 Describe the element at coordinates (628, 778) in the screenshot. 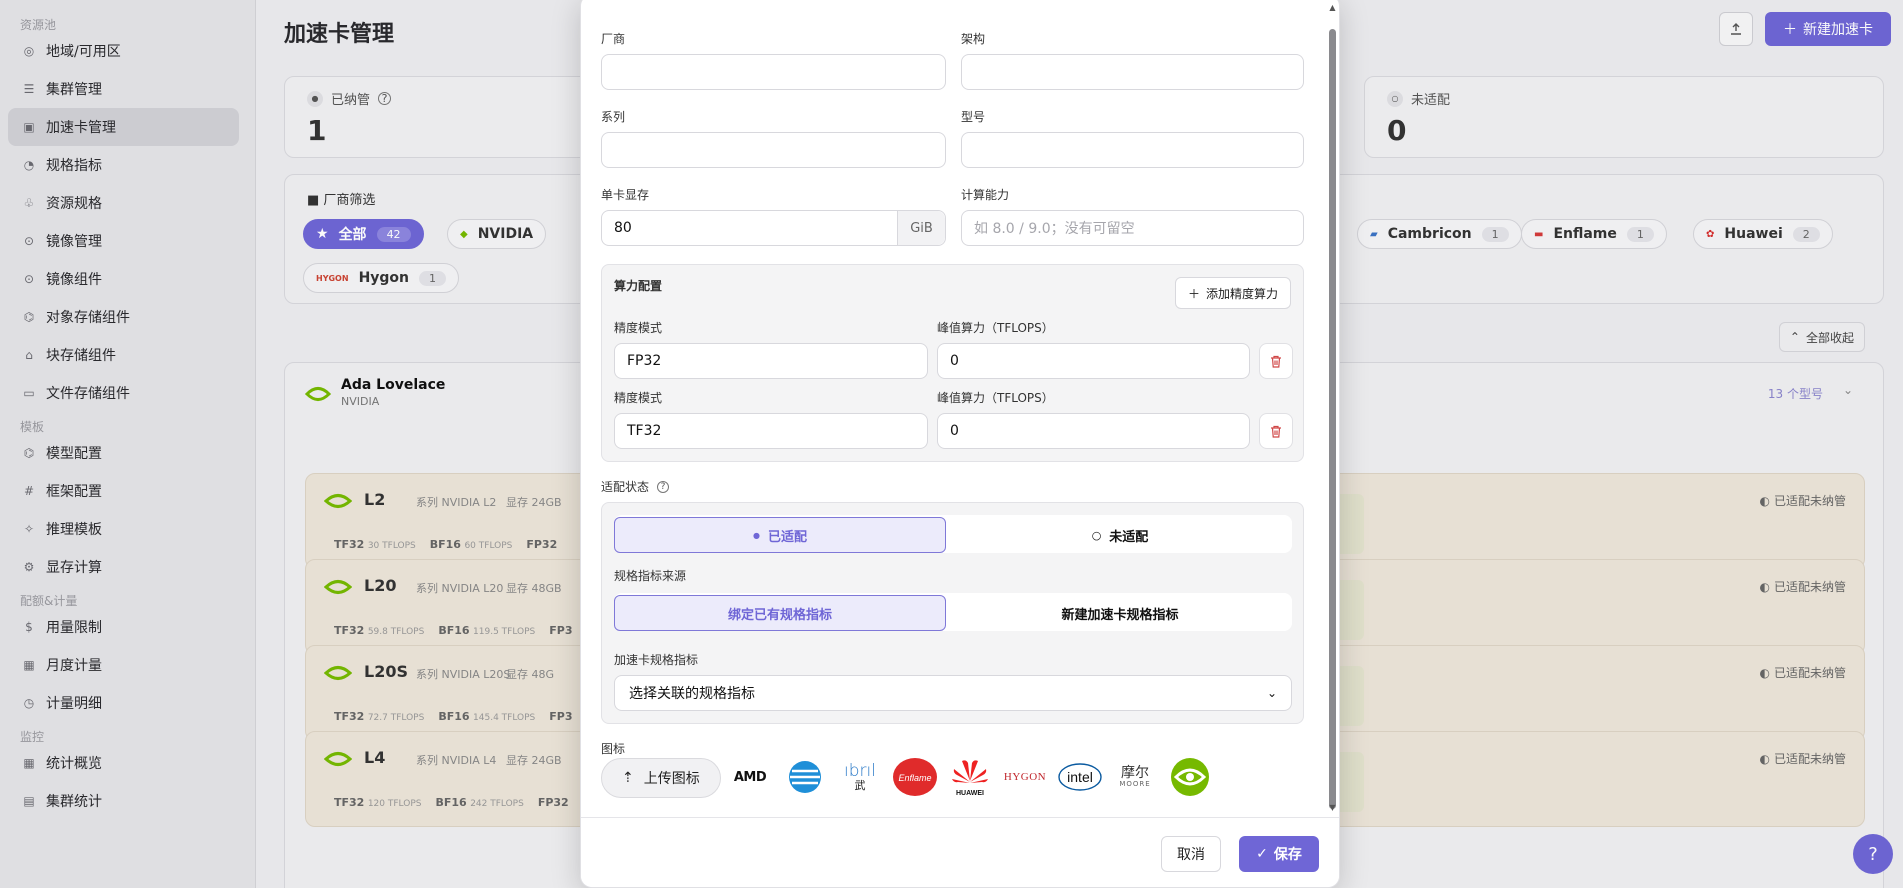

I see `upload-icon: ⇡` at that location.